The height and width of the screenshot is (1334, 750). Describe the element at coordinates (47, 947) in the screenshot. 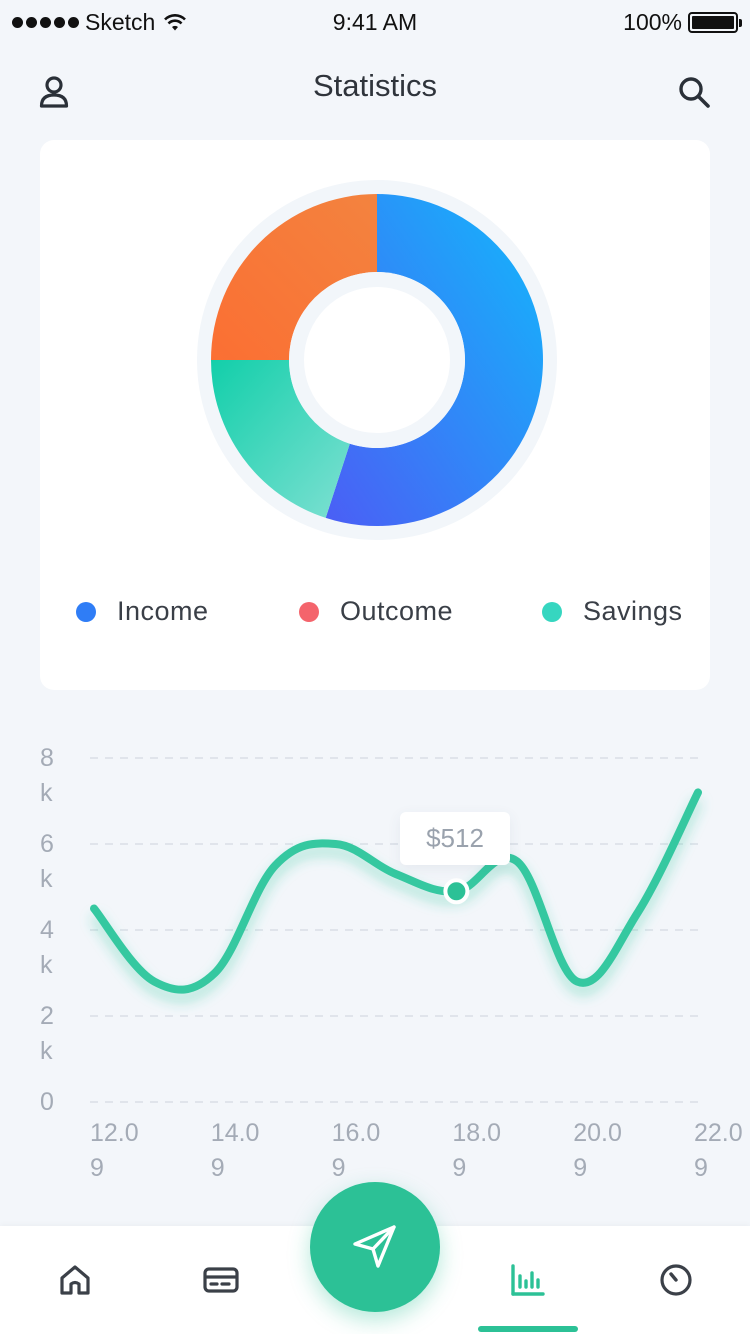

I see `y-tick-label: 4k` at that location.